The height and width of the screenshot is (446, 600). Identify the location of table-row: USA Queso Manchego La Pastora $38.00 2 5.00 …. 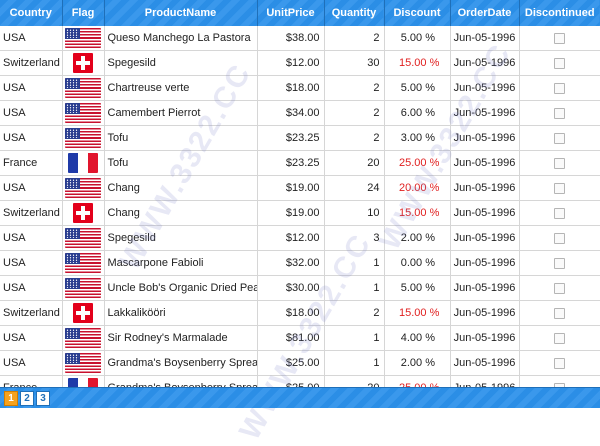
(300, 38).